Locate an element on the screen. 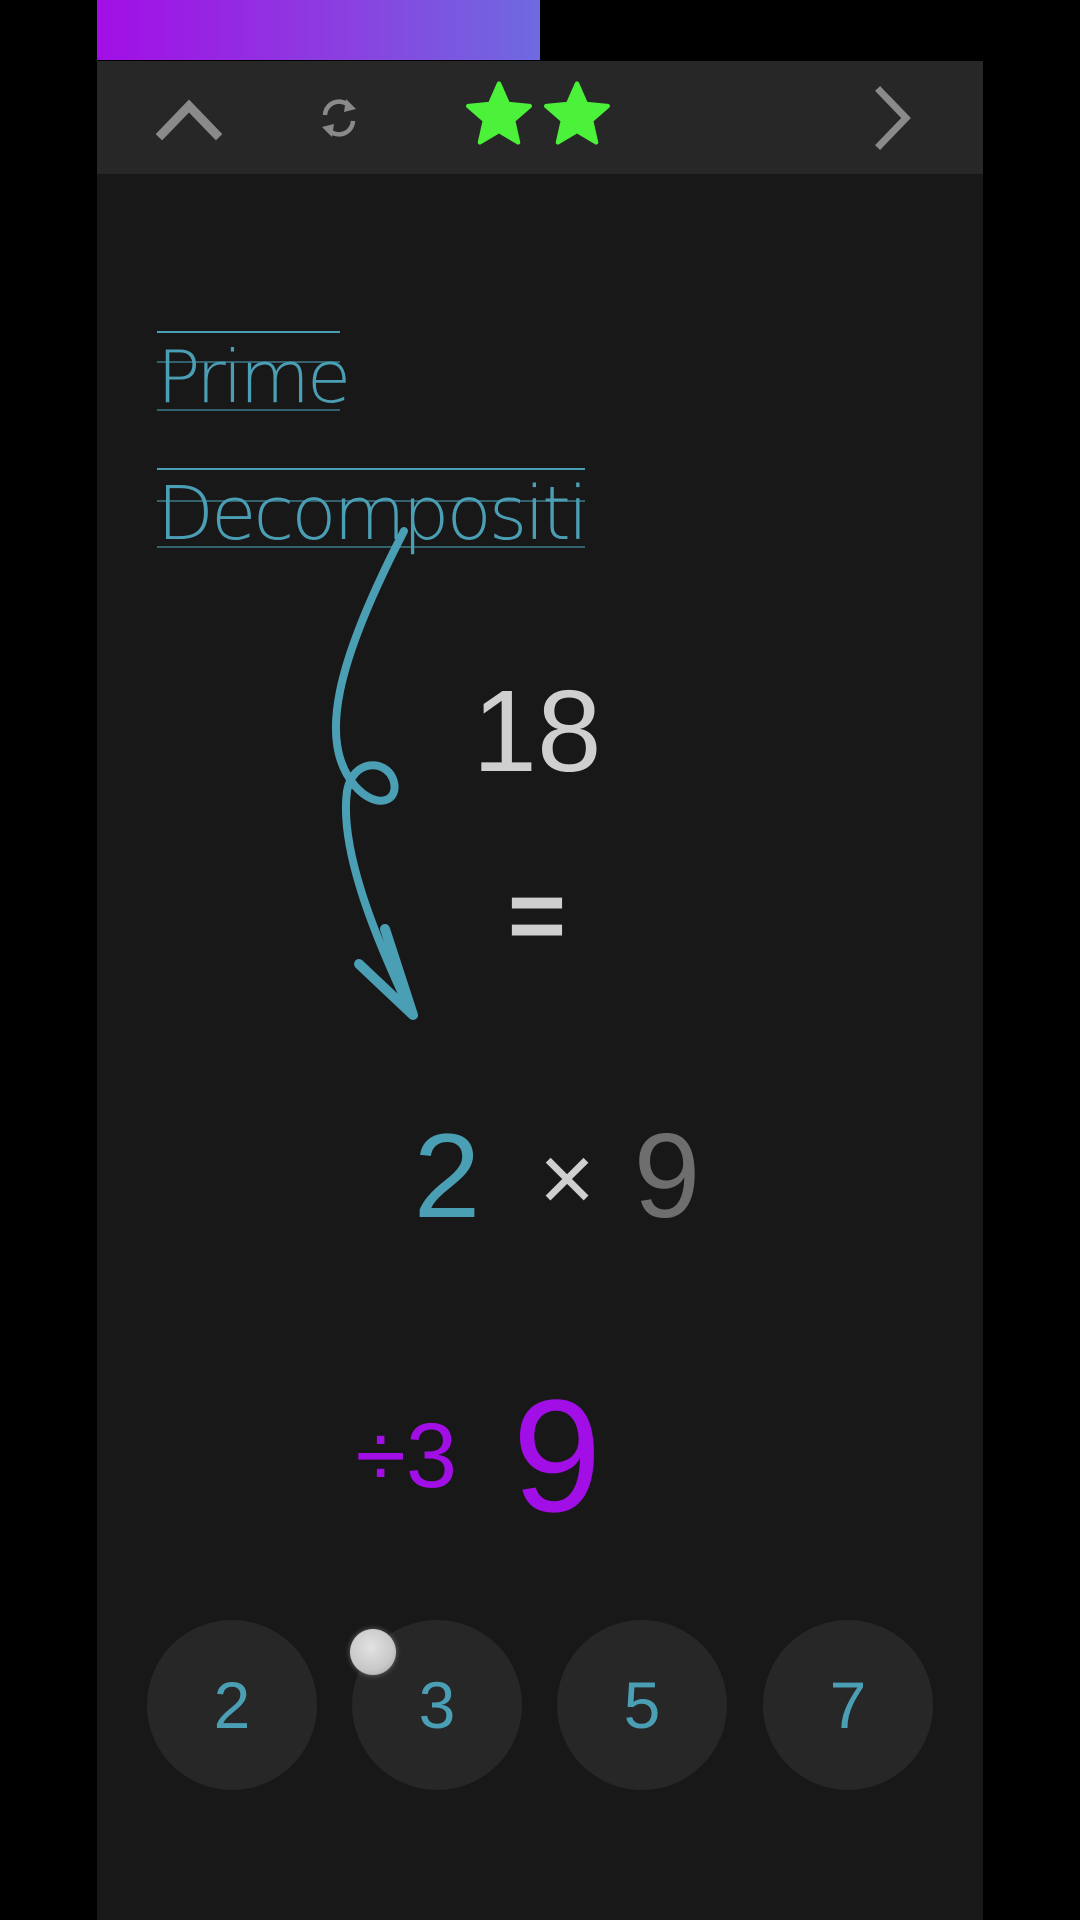 The width and height of the screenshot is (1080, 1920). multiply-sign: × is located at coordinates (567, 1178).